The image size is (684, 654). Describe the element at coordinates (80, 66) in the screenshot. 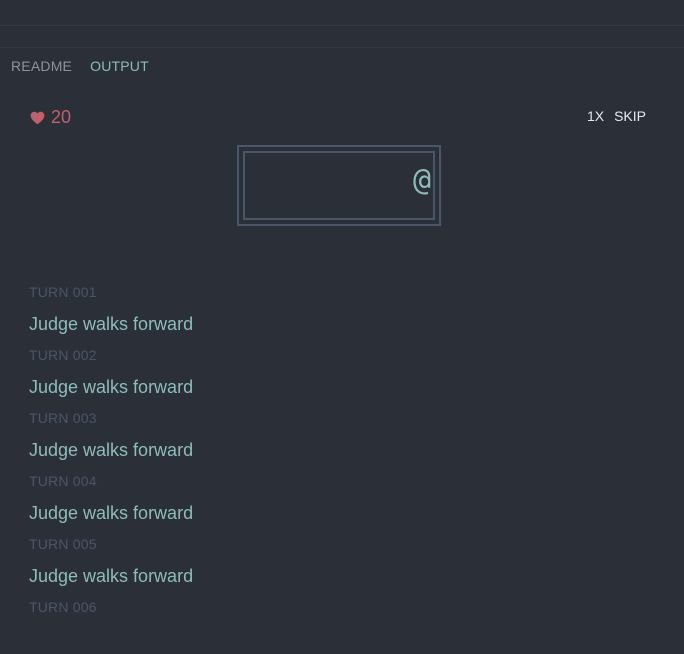

I see `panel-tabs: README OUTPUT` at that location.